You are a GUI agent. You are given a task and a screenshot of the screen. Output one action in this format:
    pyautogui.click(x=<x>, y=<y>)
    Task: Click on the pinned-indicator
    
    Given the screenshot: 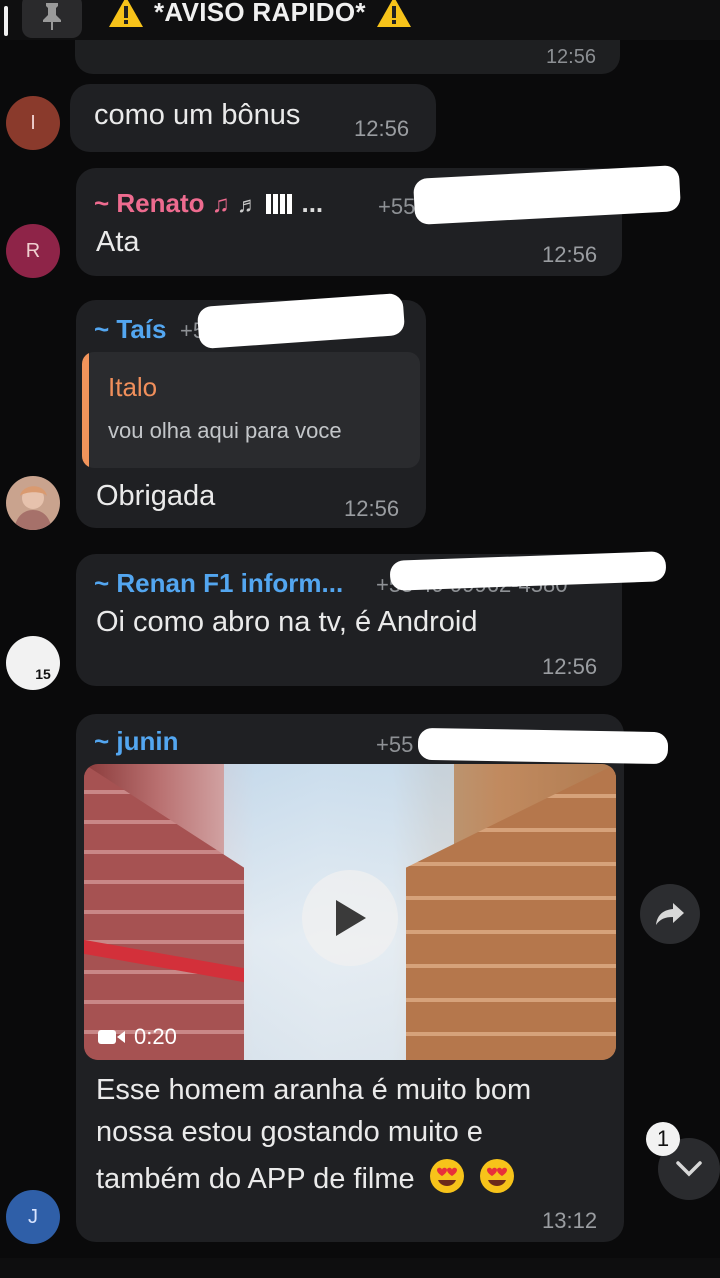 What is the action you would take?
    pyautogui.click(x=6, y=21)
    